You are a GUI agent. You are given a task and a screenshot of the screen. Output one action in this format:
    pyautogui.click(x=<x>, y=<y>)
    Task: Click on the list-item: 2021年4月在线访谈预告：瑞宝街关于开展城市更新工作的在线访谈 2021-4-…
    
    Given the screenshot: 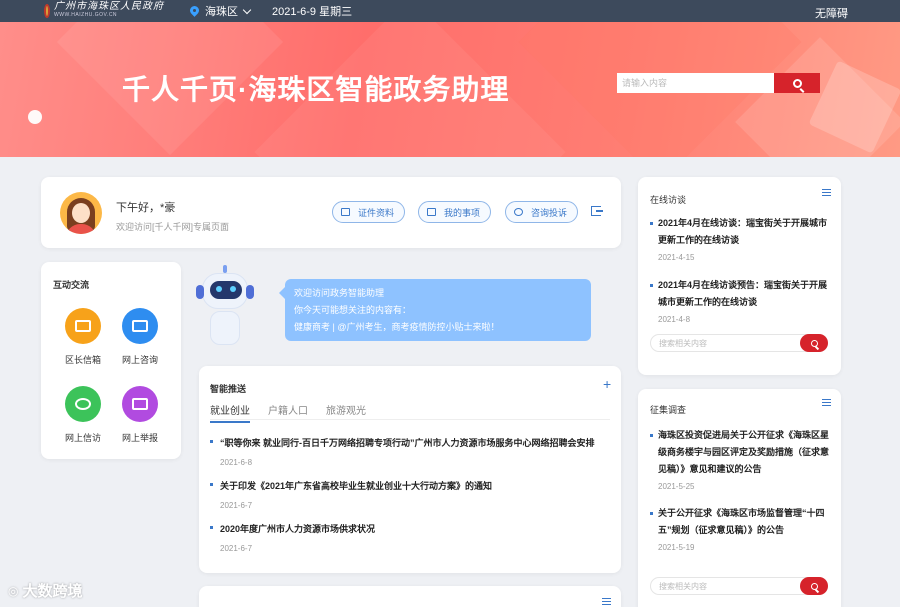 What is the action you would take?
    pyautogui.click(x=740, y=300)
    